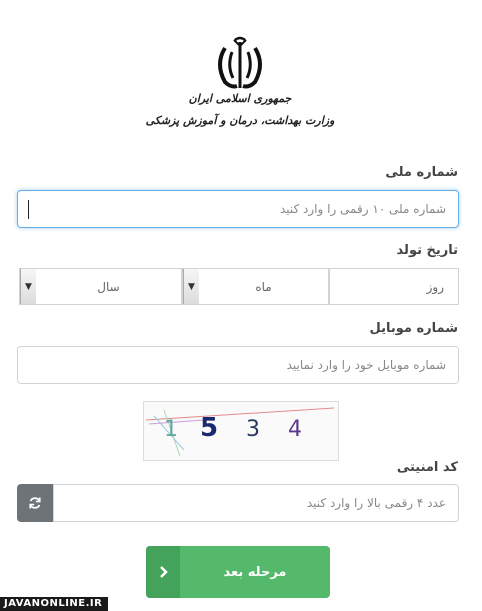 The image size is (482, 611). Describe the element at coordinates (435, 286) in the screenshot. I see `day-select-value: روز` at that location.